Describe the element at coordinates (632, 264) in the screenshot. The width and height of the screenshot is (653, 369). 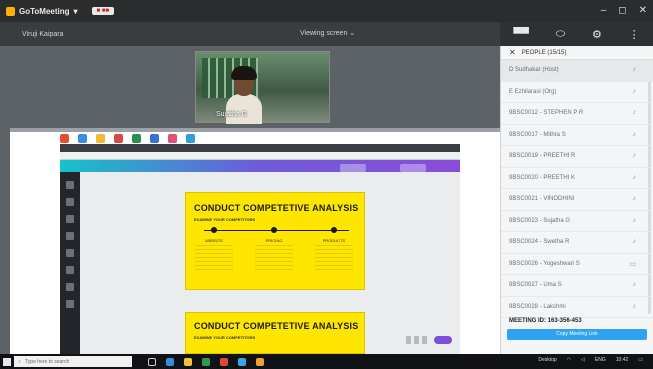
I see `video-icon: ▭` at that location.